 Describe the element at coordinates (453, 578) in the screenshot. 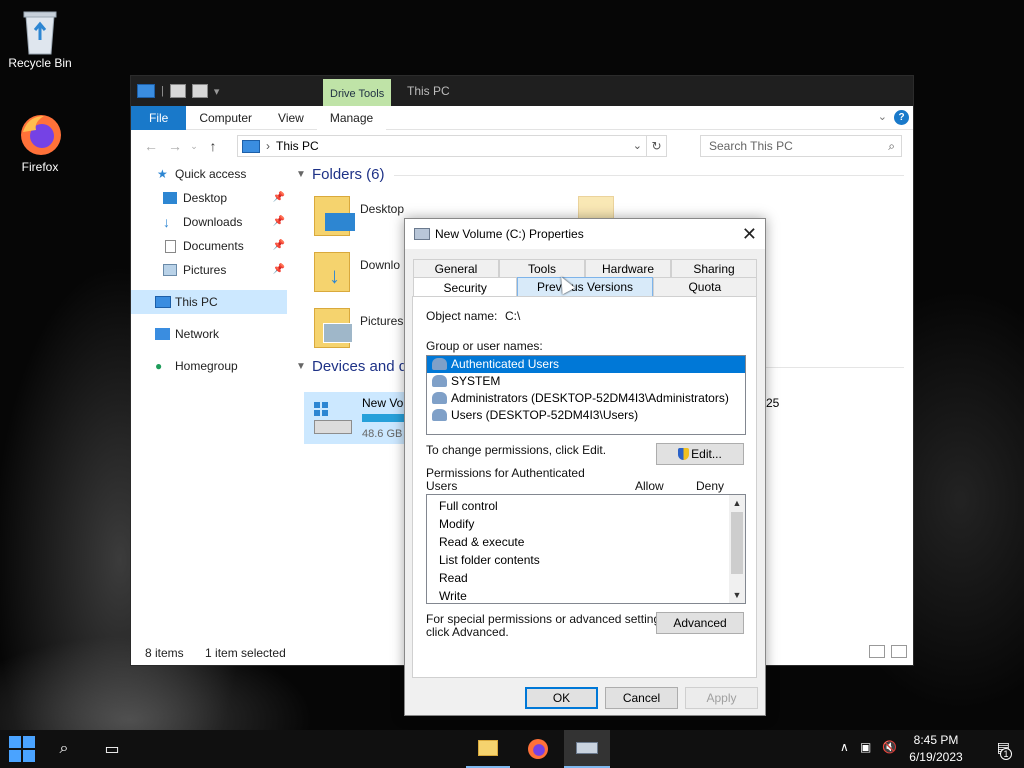

I see `permission-row: Read` at that location.